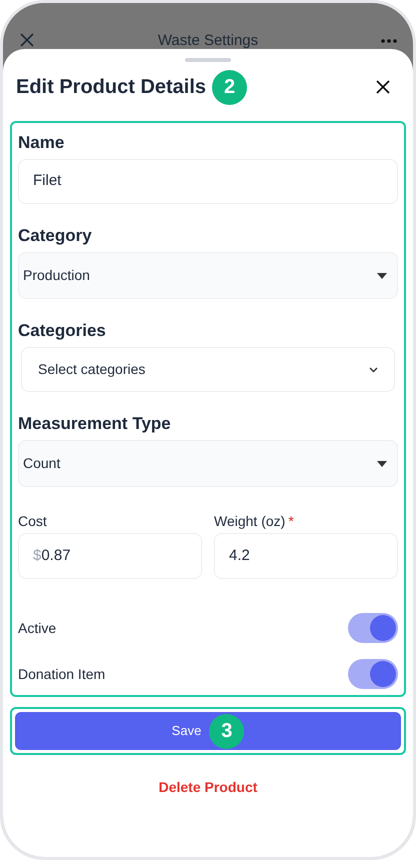 Image resolution: width=416 pixels, height=860 pixels. What do you see at coordinates (208, 40) in the screenshot?
I see `screen-title: Waste Settings` at bounding box center [208, 40].